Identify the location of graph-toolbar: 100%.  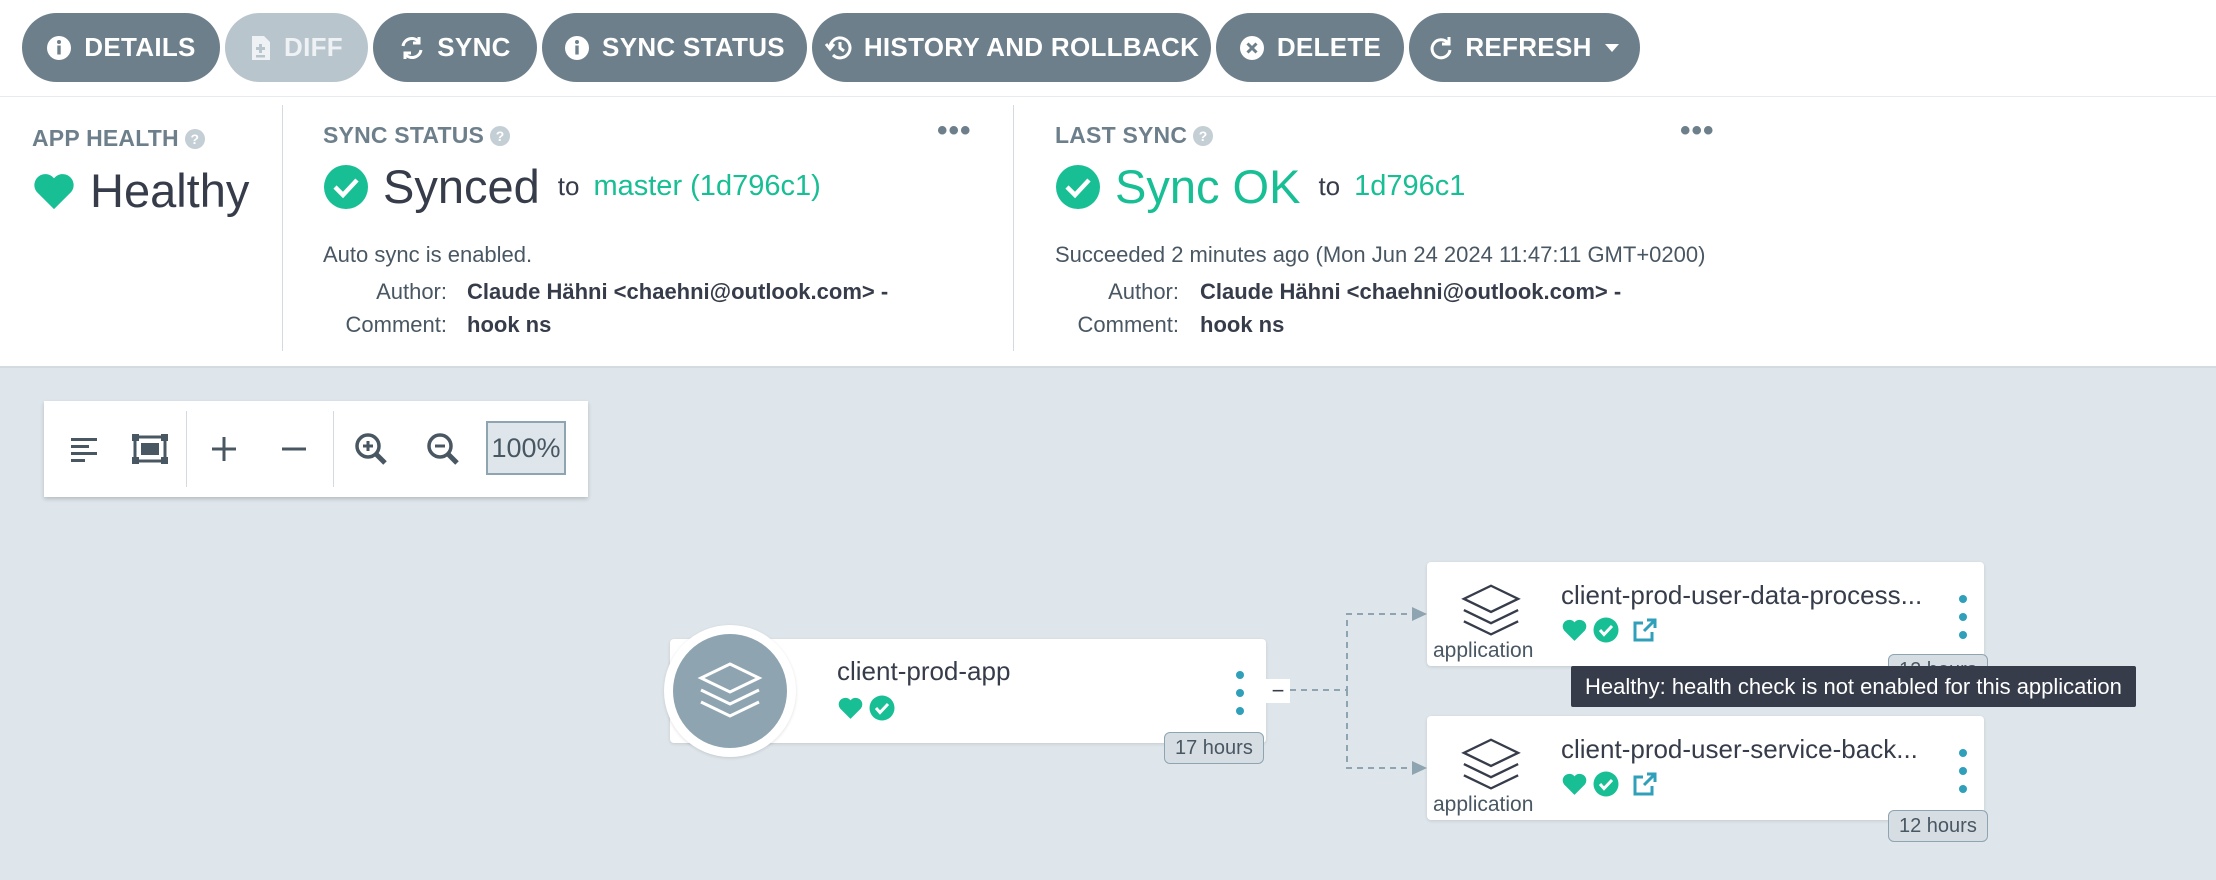
(316, 449).